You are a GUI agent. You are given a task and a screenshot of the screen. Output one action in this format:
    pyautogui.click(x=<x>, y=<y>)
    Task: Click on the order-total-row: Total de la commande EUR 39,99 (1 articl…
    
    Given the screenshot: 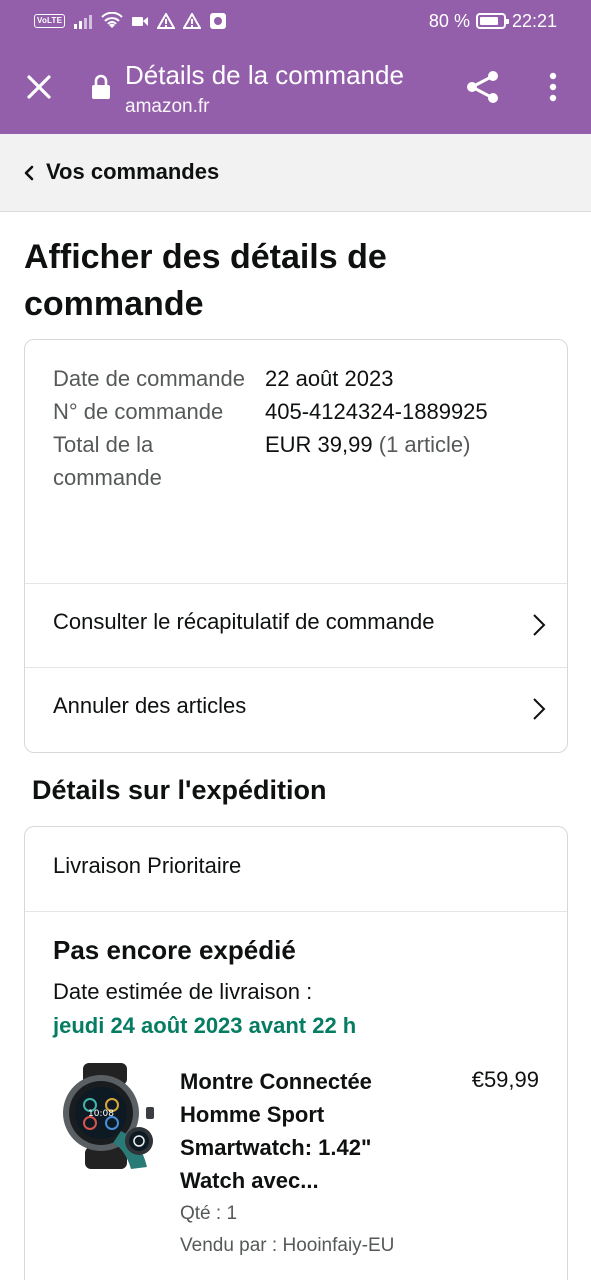 What is the action you would take?
    pyautogui.click(x=298, y=461)
    